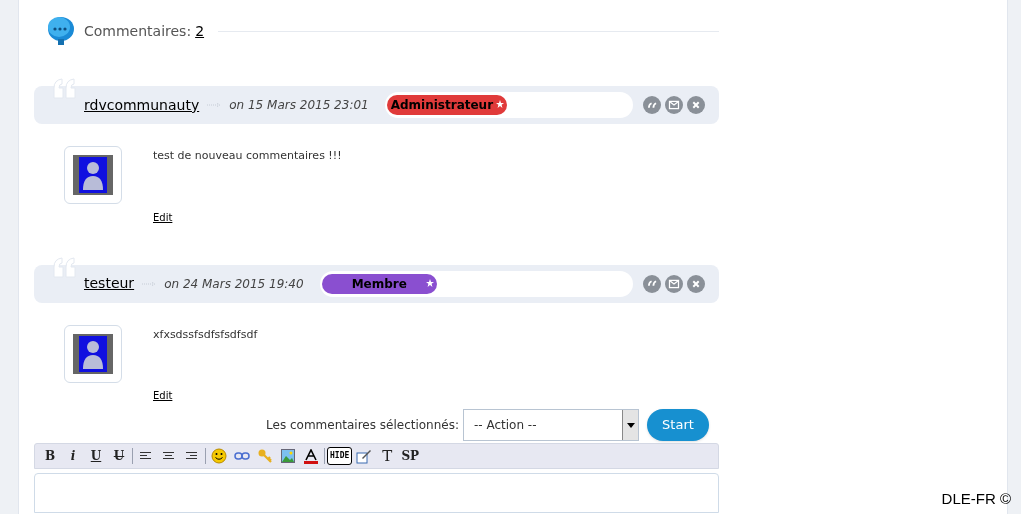 Image resolution: width=1021 pixels, height=514 pixels. I want to click on strikethrough-button: U, so click(119, 456).